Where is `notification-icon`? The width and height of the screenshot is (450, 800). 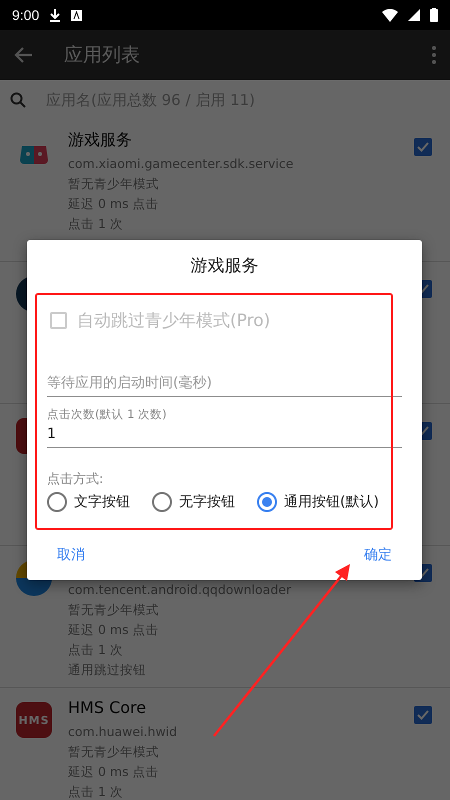 notification-icon is located at coordinates (76, 15).